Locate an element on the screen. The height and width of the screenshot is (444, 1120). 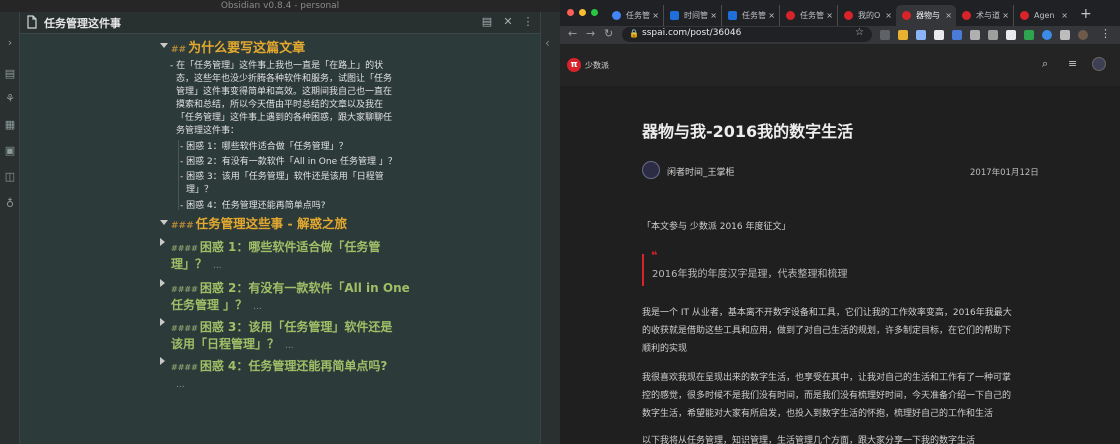
search-icon: ⌕ is located at coordinates (1045, 64).